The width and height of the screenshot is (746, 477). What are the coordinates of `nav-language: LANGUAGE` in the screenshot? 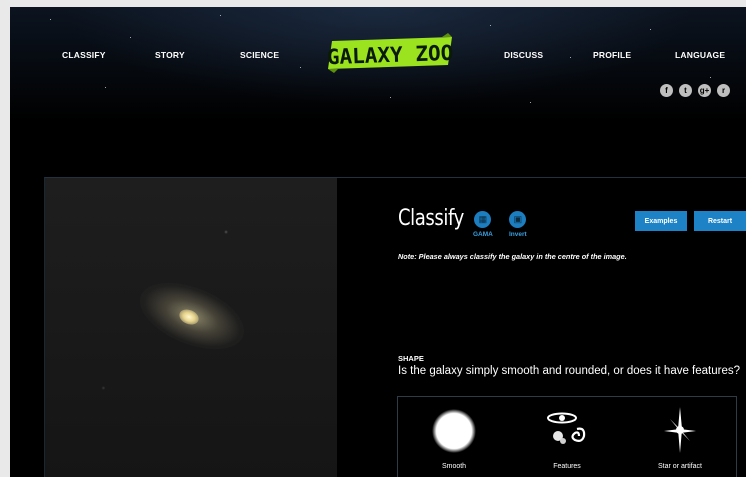 It's located at (700, 55).